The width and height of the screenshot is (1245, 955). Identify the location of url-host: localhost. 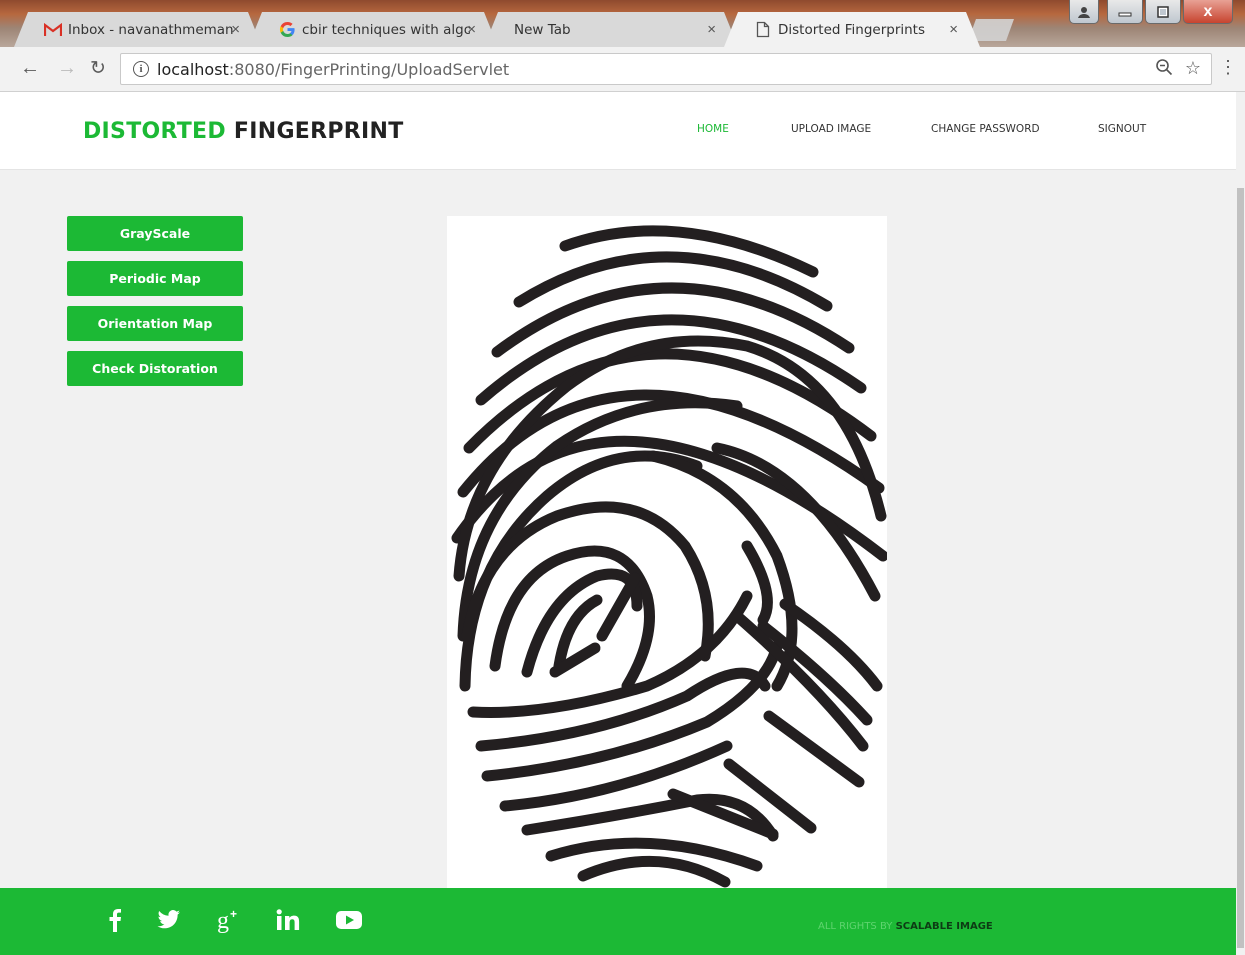
(193, 69).